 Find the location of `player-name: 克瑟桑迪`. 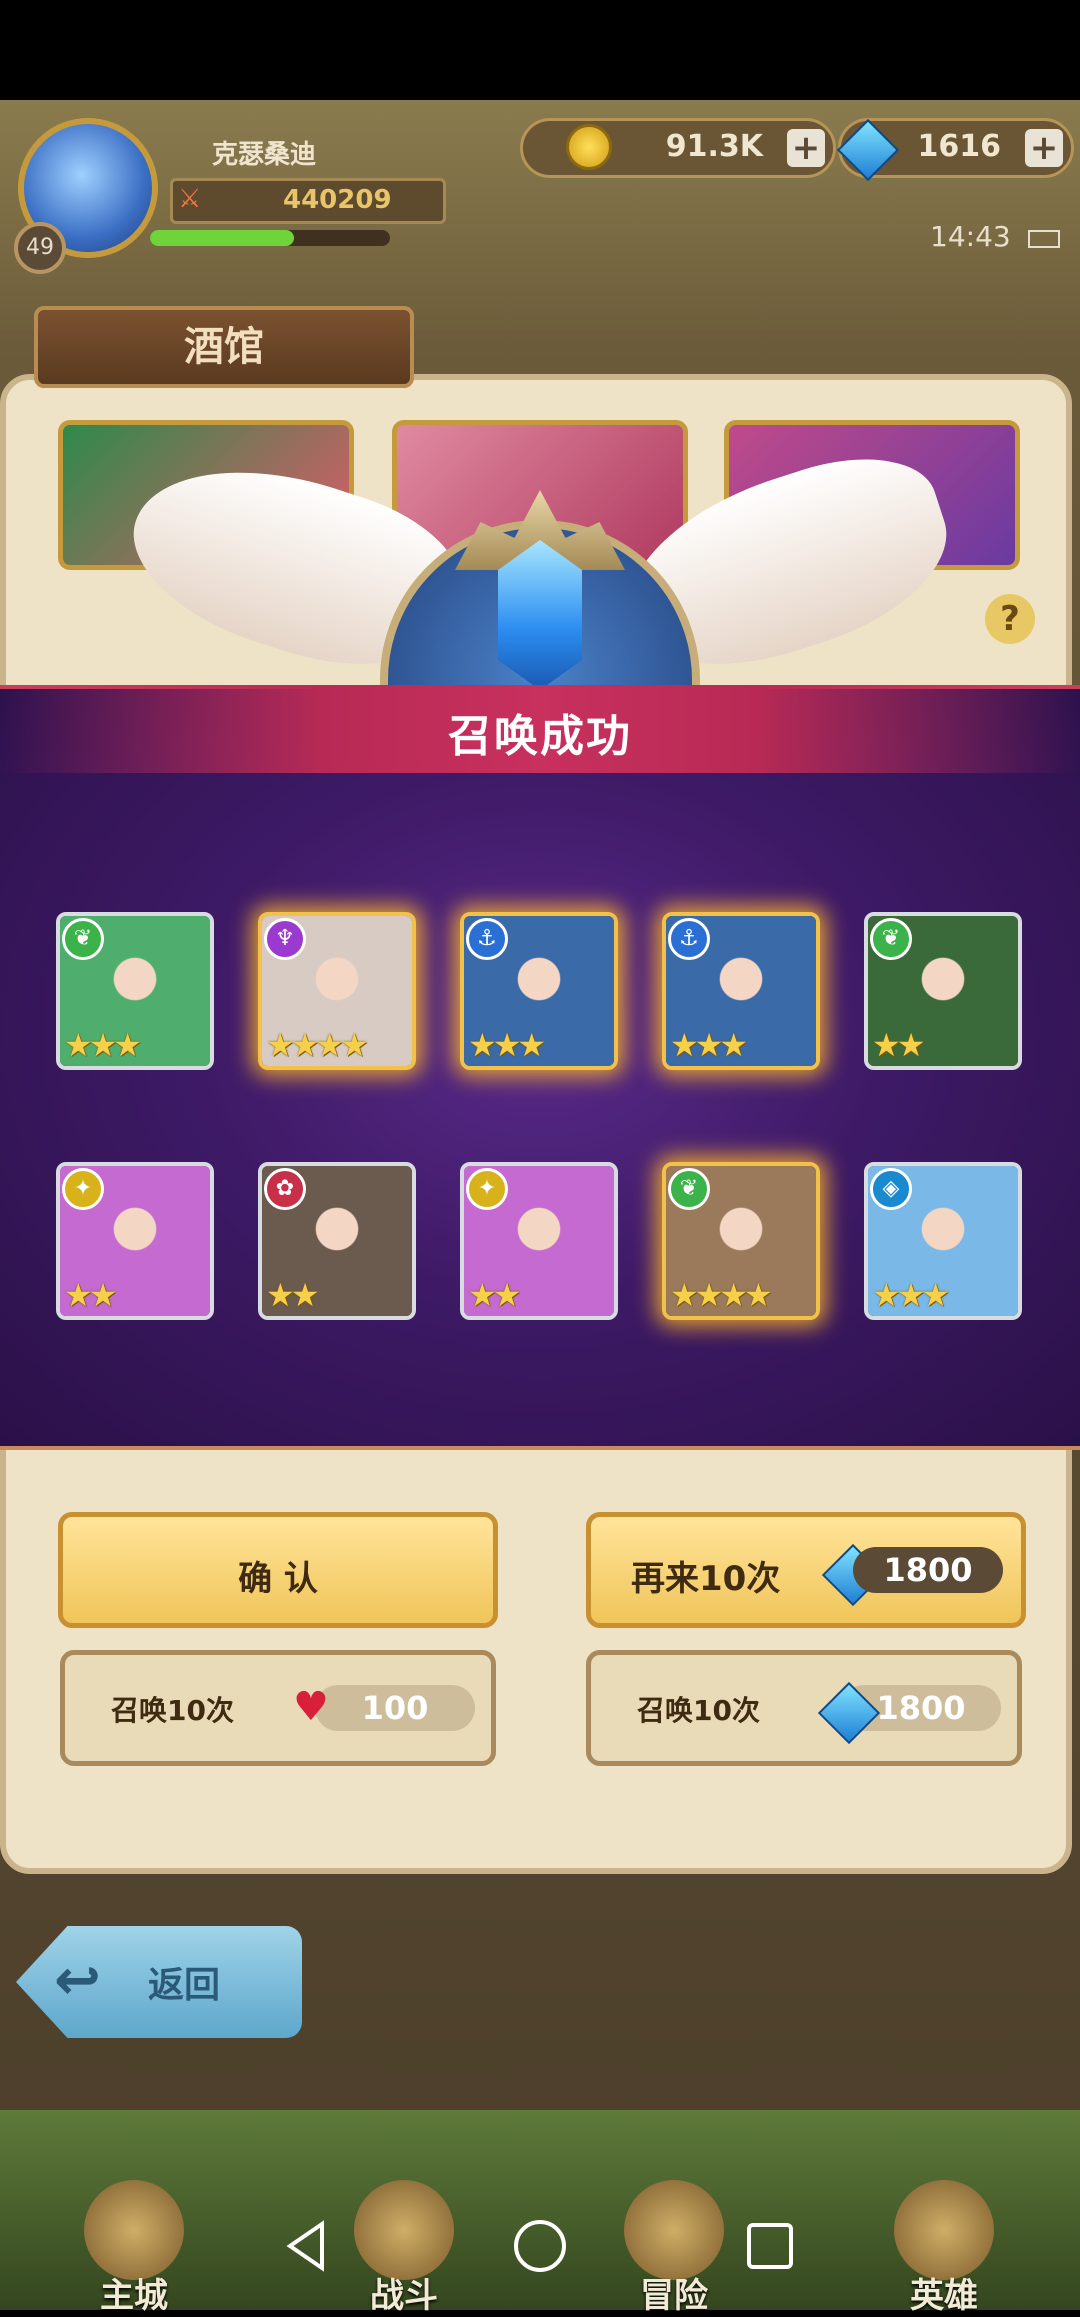

player-name: 克瑟桑迪 is located at coordinates (264, 155).